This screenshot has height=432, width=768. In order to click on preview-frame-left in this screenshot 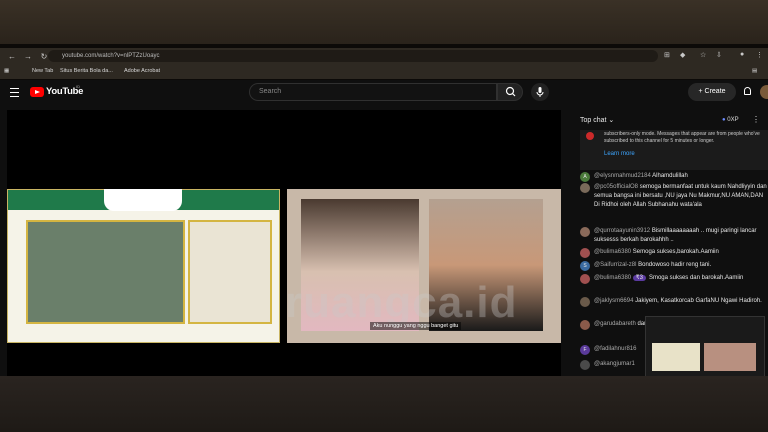, I will do `click(676, 357)`.